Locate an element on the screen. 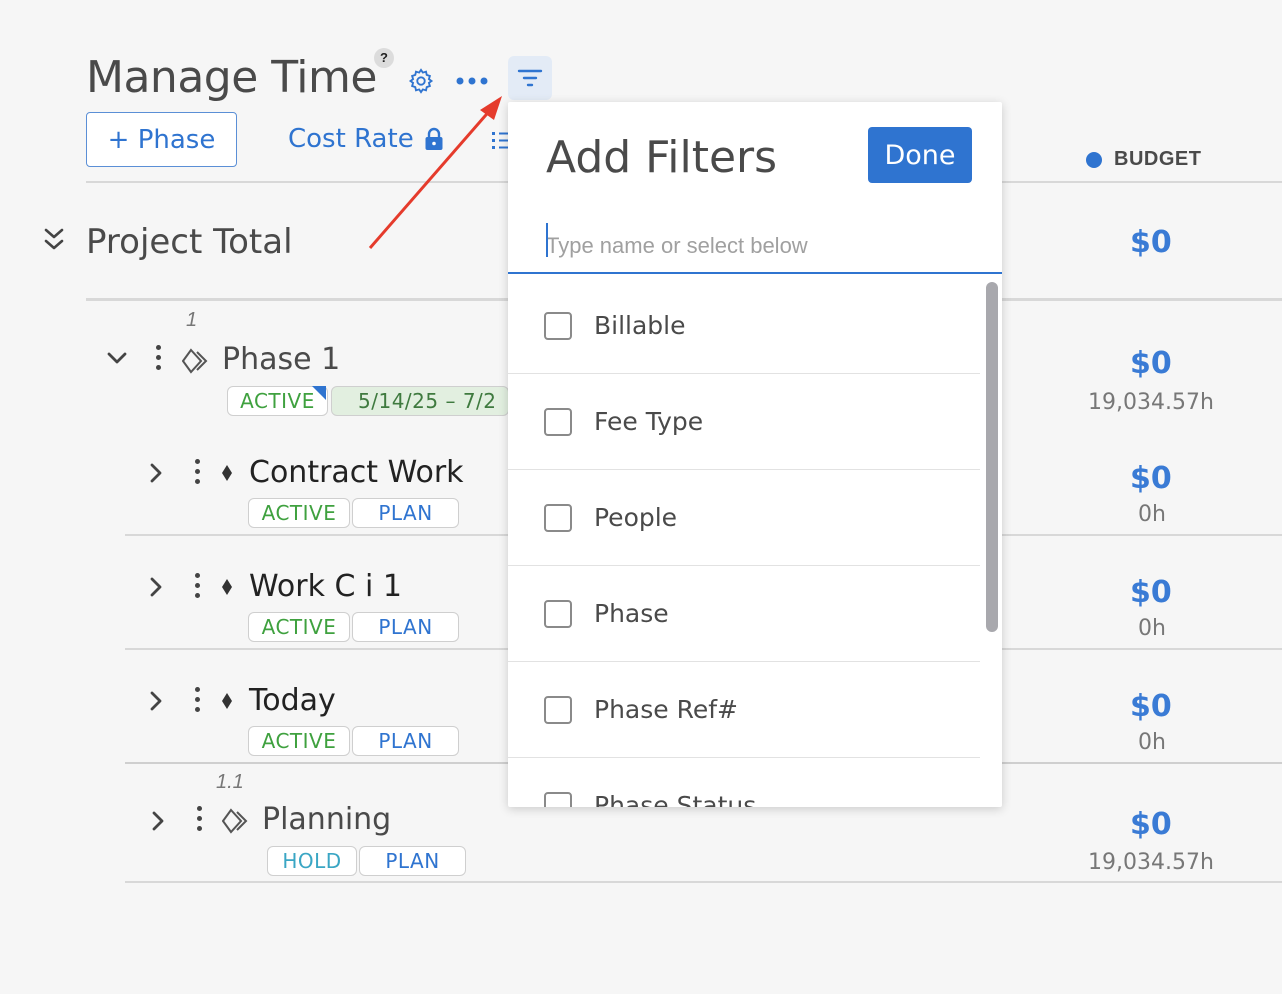 This screenshot has height=994, width=1282. task-title: Contract Work is located at coordinates (356, 472).